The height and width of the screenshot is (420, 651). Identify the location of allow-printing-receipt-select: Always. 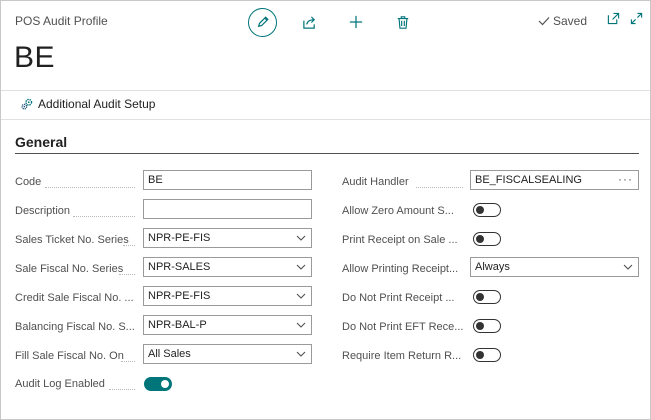
(554, 267).